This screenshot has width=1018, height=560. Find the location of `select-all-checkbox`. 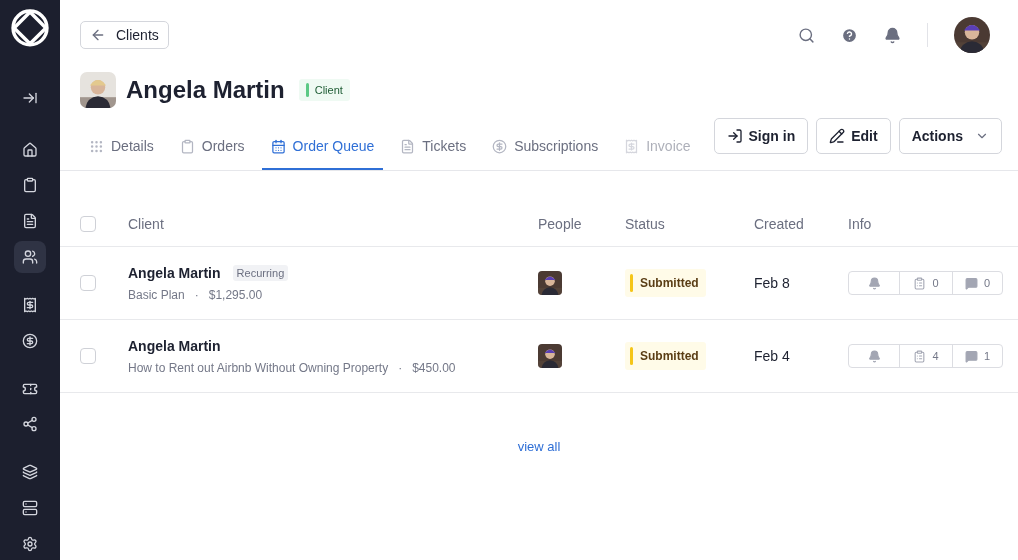

select-all-checkbox is located at coordinates (88, 223).